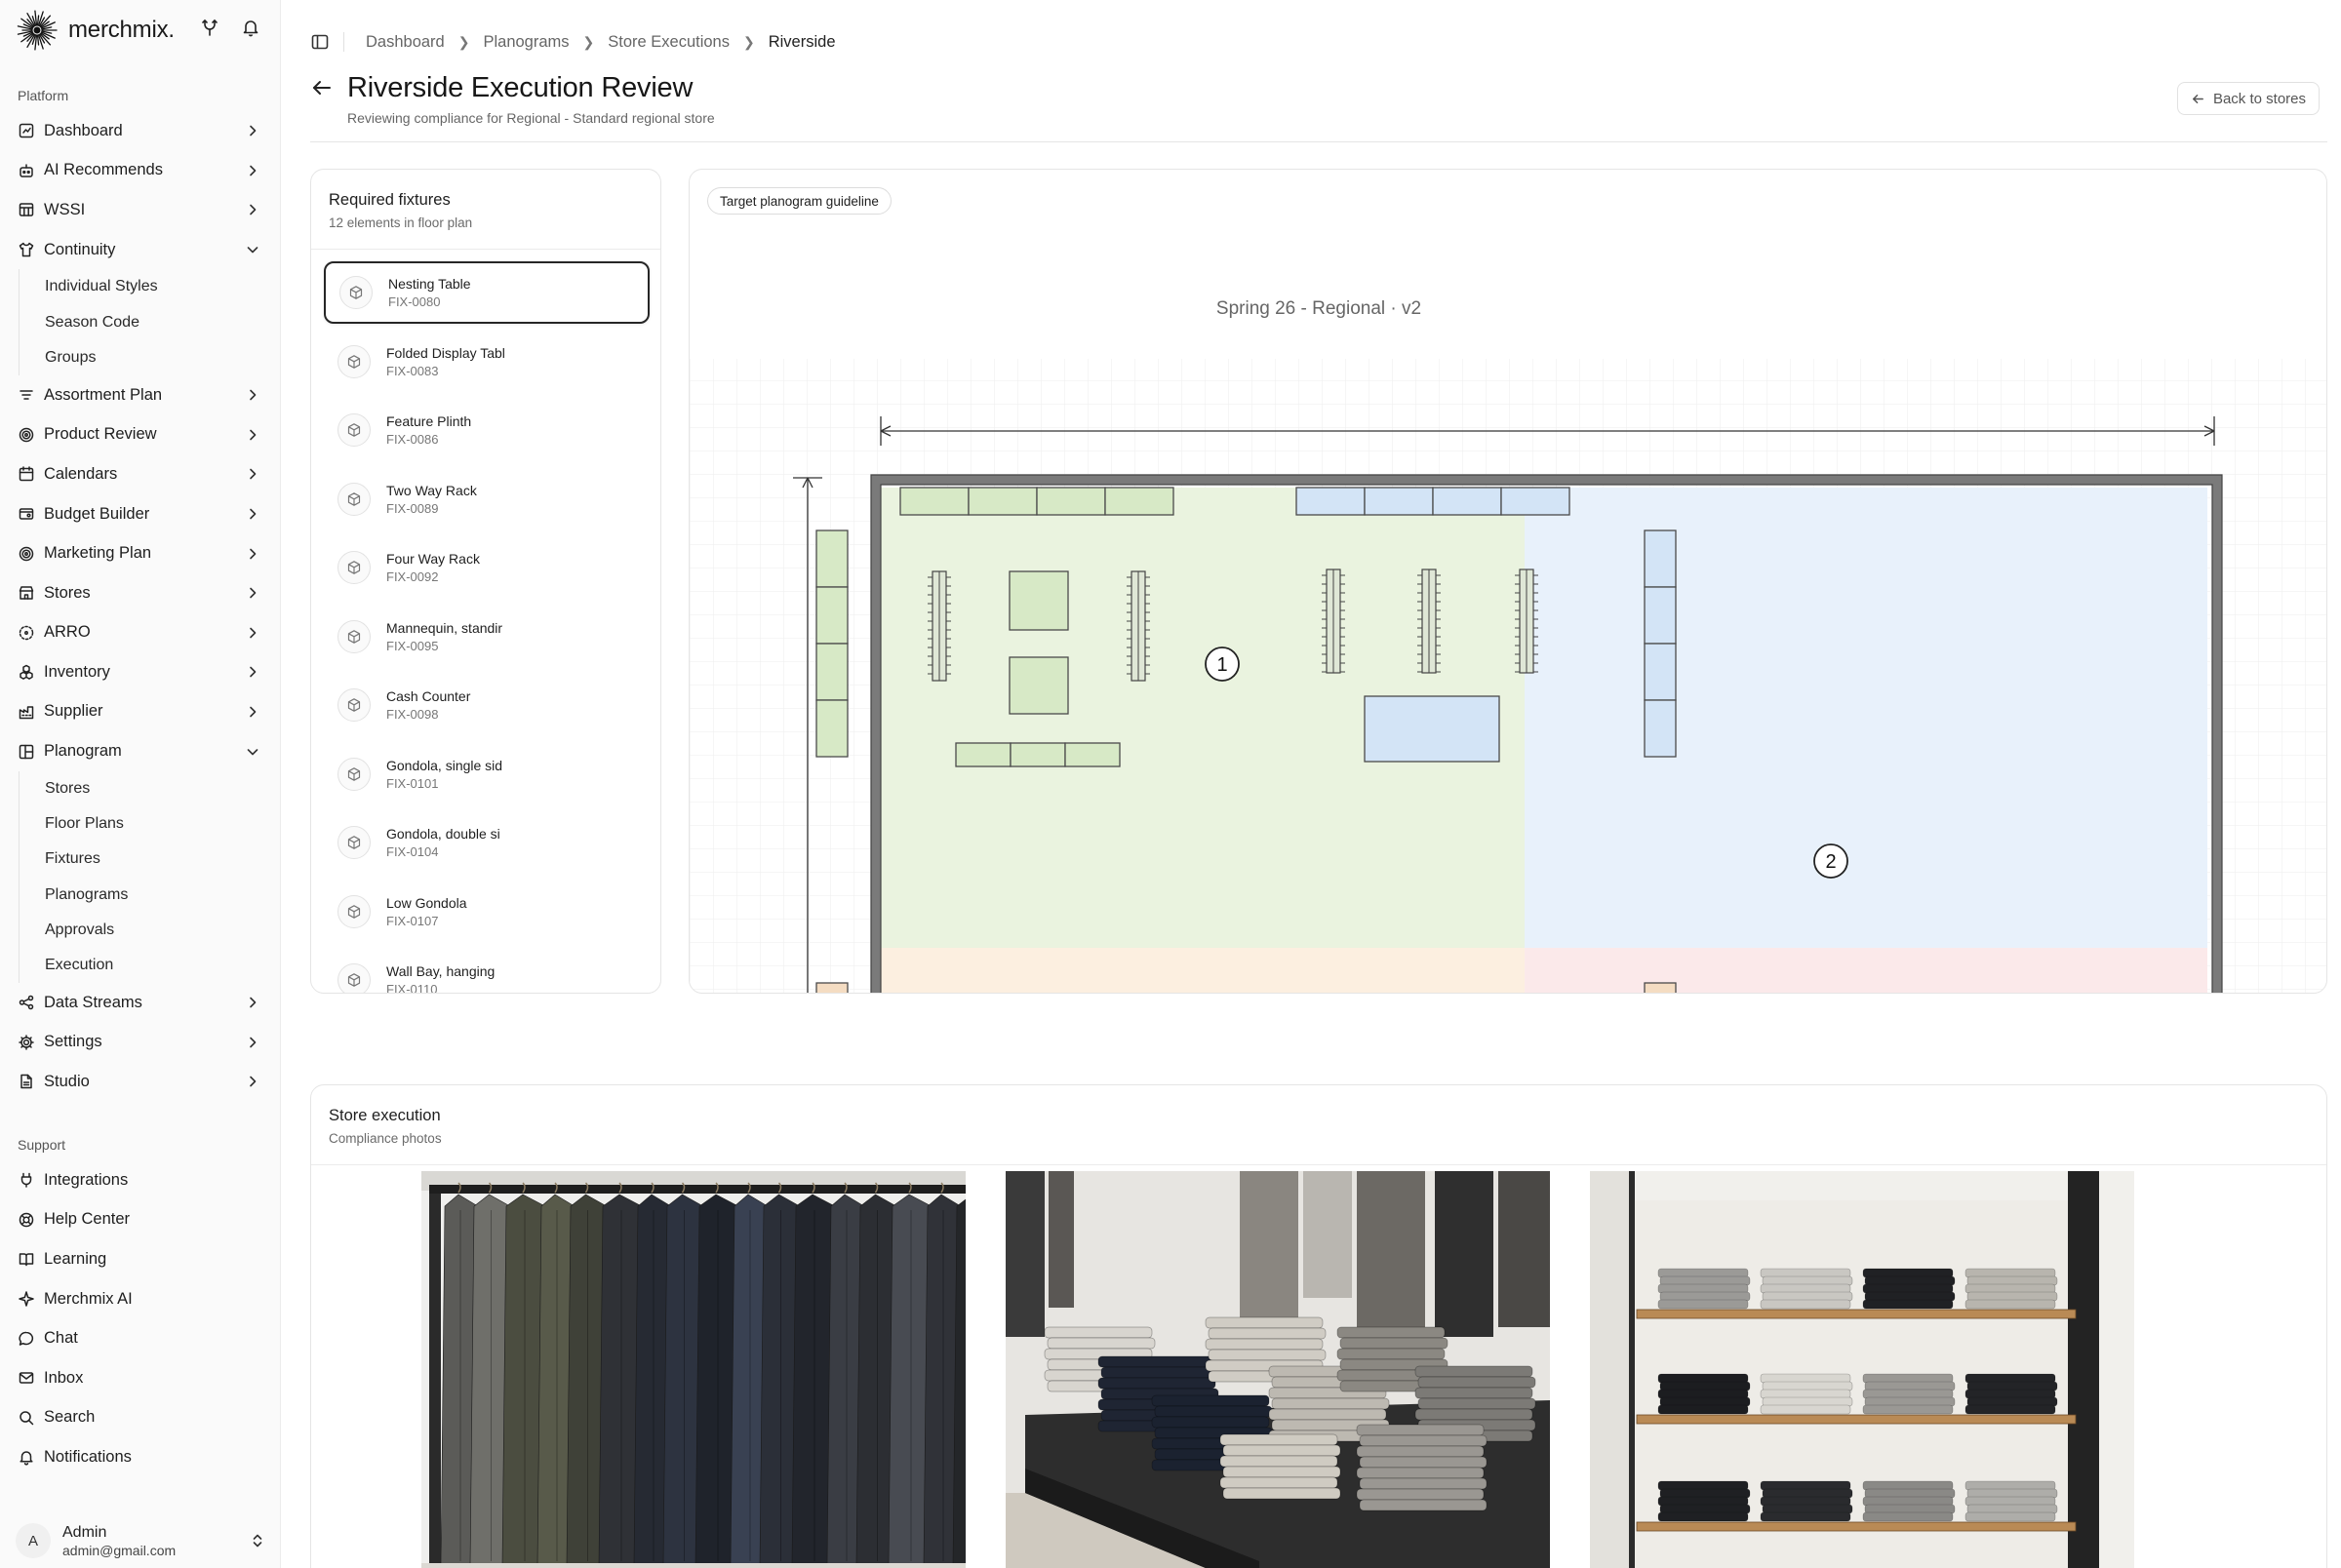  What do you see at coordinates (140, 1259) in the screenshot?
I see `support-item-learning: Learning` at bounding box center [140, 1259].